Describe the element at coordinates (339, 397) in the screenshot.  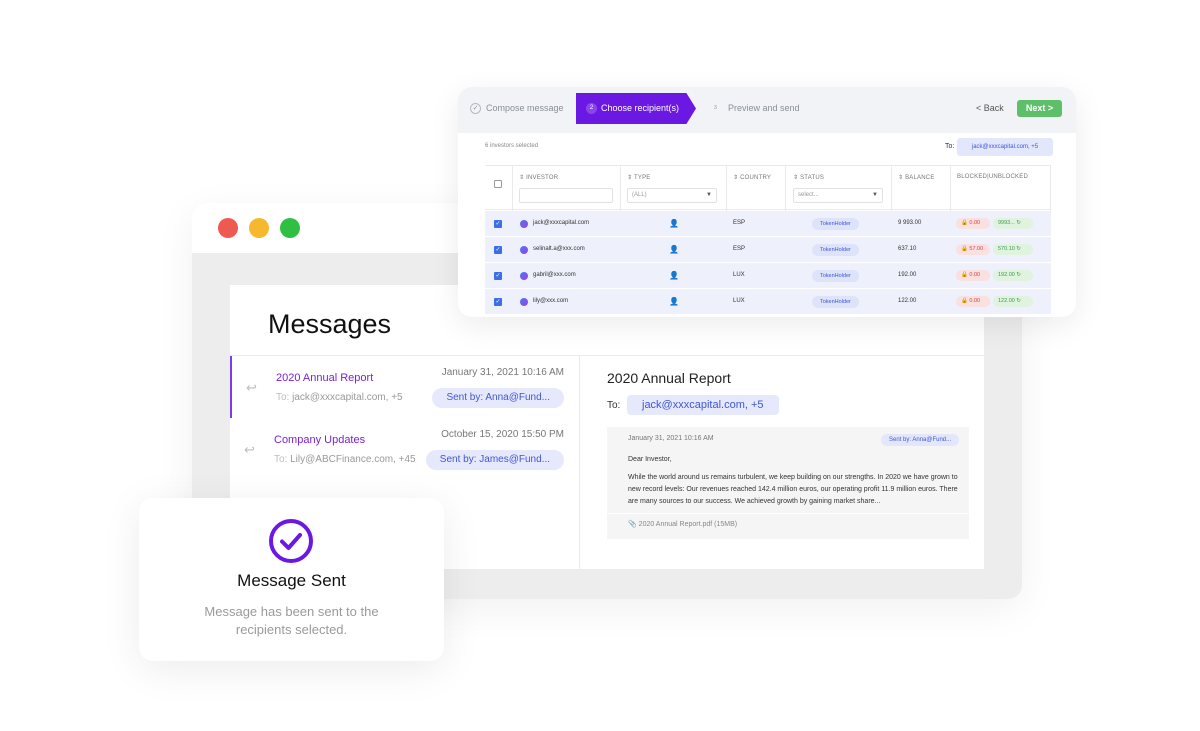
I see `message-recipients: To: jack@xxxcapital.com, +5` at that location.